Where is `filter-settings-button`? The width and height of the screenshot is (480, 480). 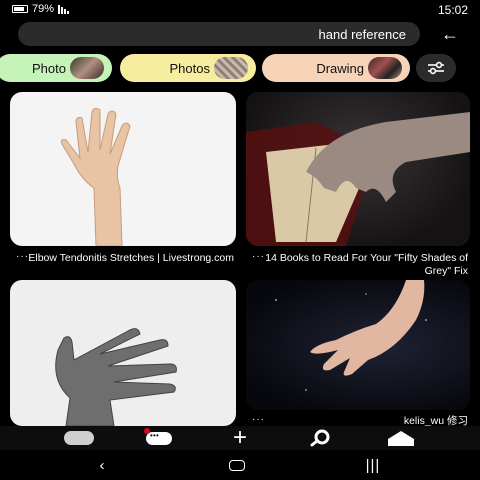 filter-settings-button is located at coordinates (436, 68).